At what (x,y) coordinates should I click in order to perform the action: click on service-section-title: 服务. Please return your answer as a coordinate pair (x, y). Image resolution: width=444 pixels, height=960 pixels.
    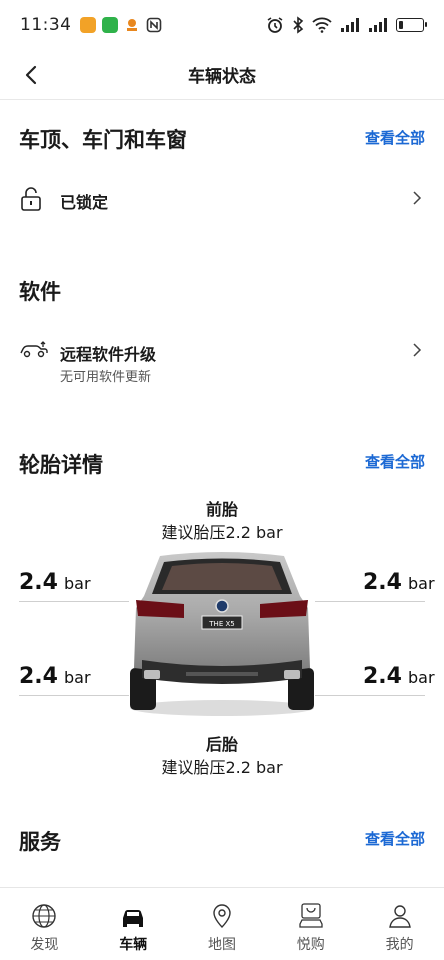
    Looking at the image, I should click on (40, 842).